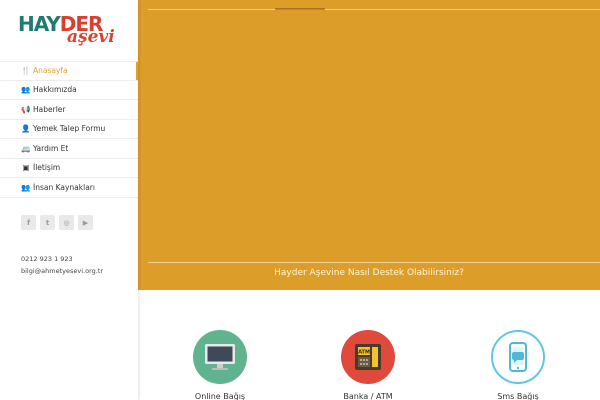 Image resolution: width=600 pixels, height=400 pixels. I want to click on twitter-icon: t, so click(47, 222).